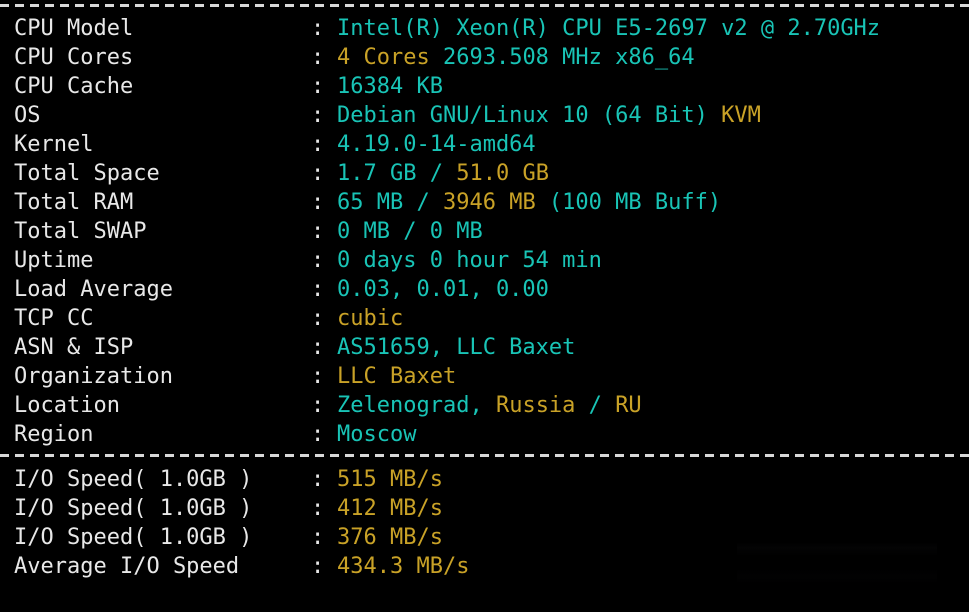 The image size is (969, 612). I want to click on info-row-value-segment: 412 MB/s, so click(390, 508).